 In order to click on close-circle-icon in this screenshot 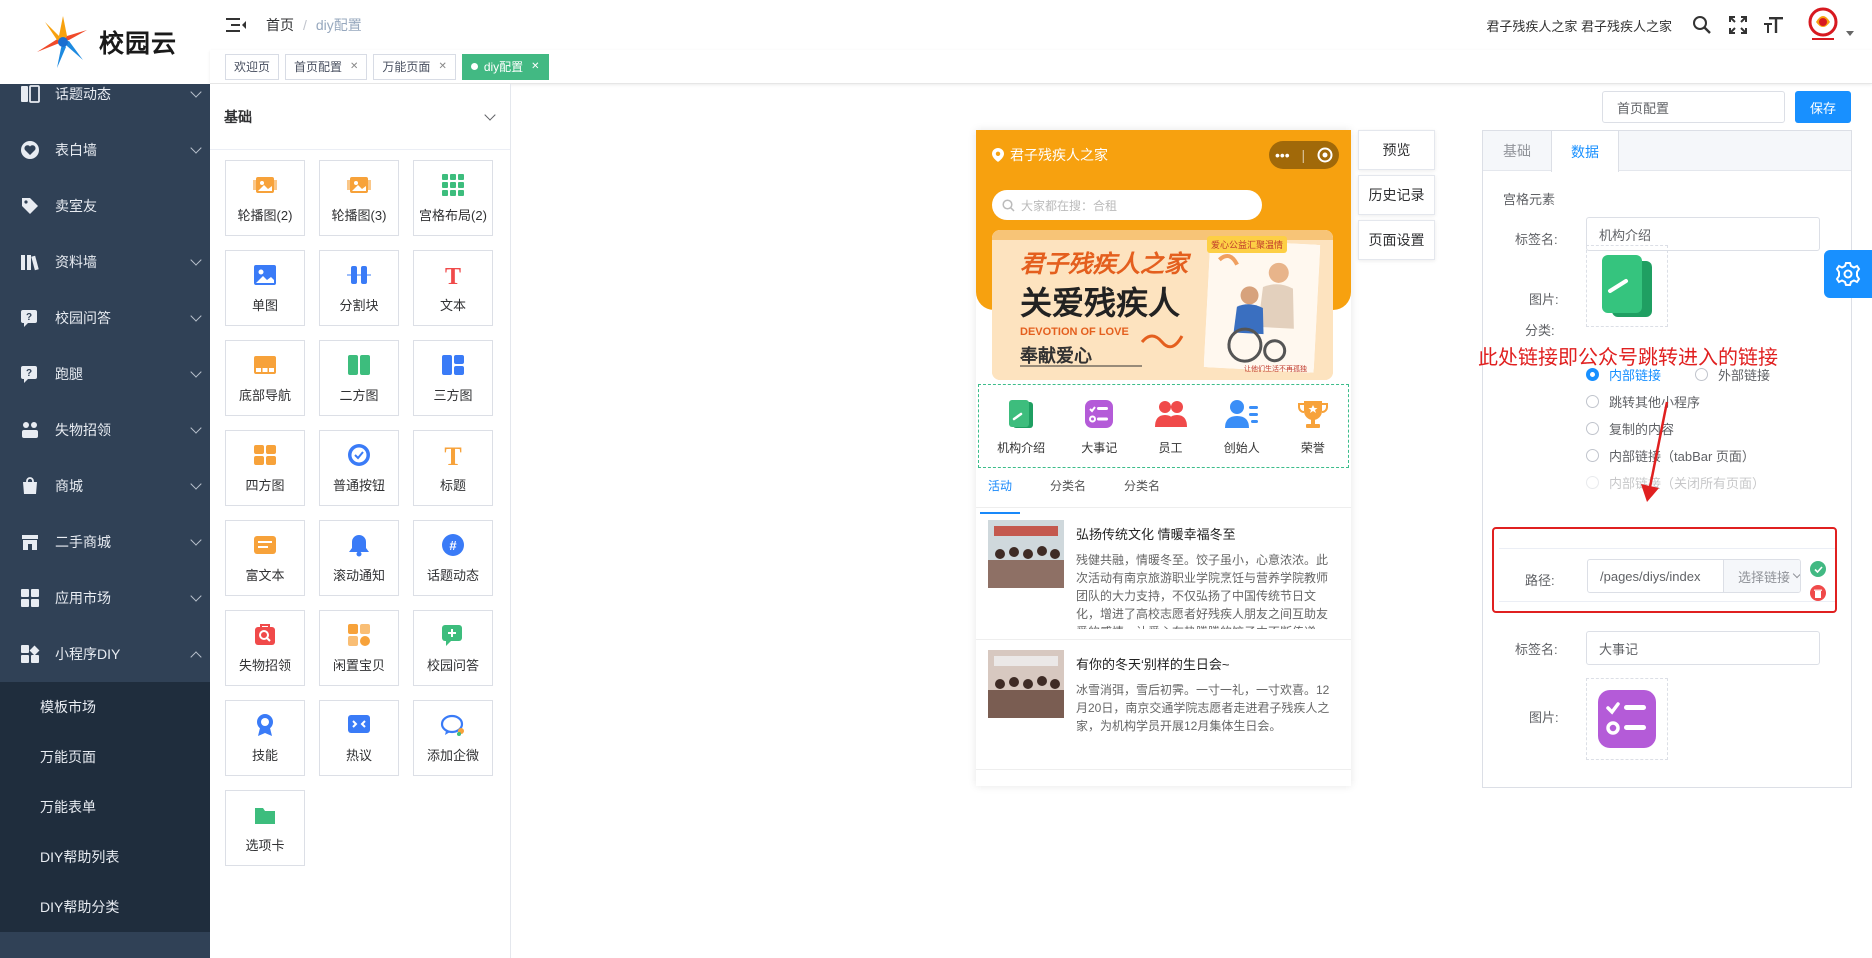, I will do `click(1325, 155)`.